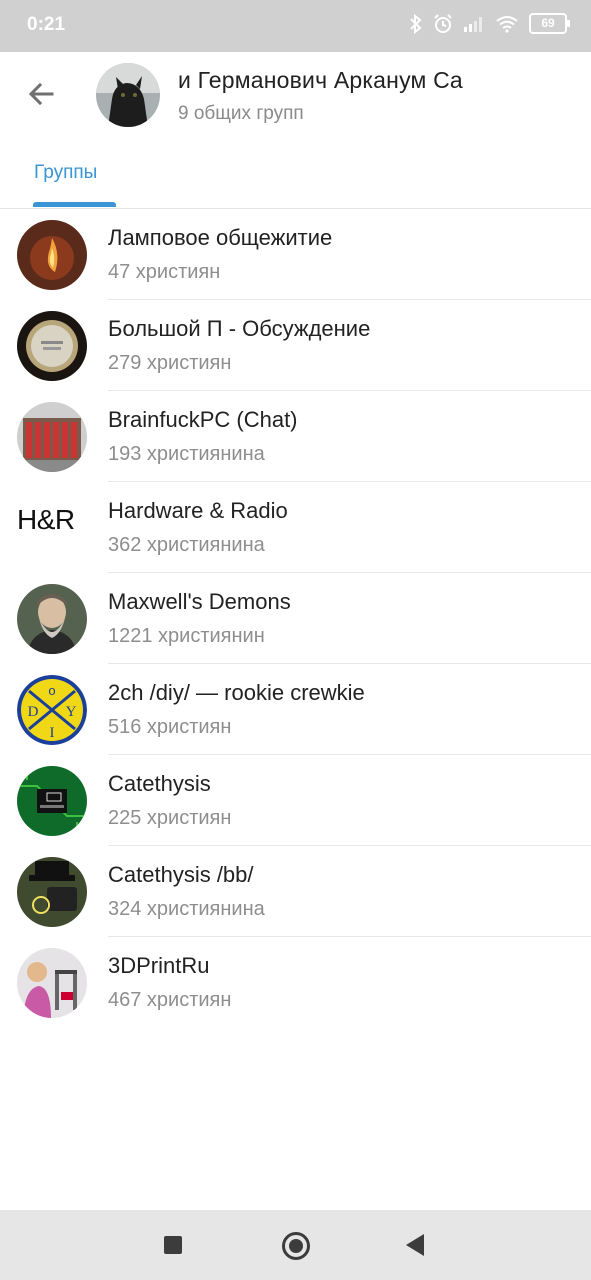 This screenshot has width=591, height=1280. I want to click on group-members: 324 християнина, so click(186, 909).